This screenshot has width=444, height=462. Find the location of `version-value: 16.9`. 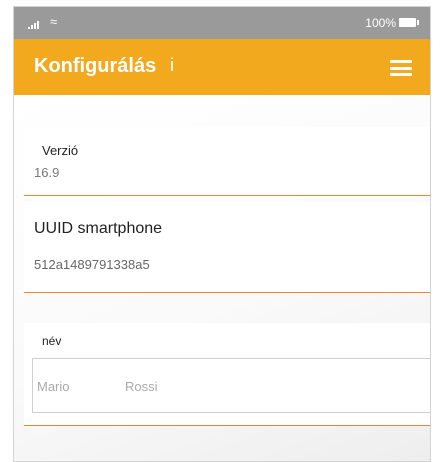

version-value: 16.9 is located at coordinates (47, 172).